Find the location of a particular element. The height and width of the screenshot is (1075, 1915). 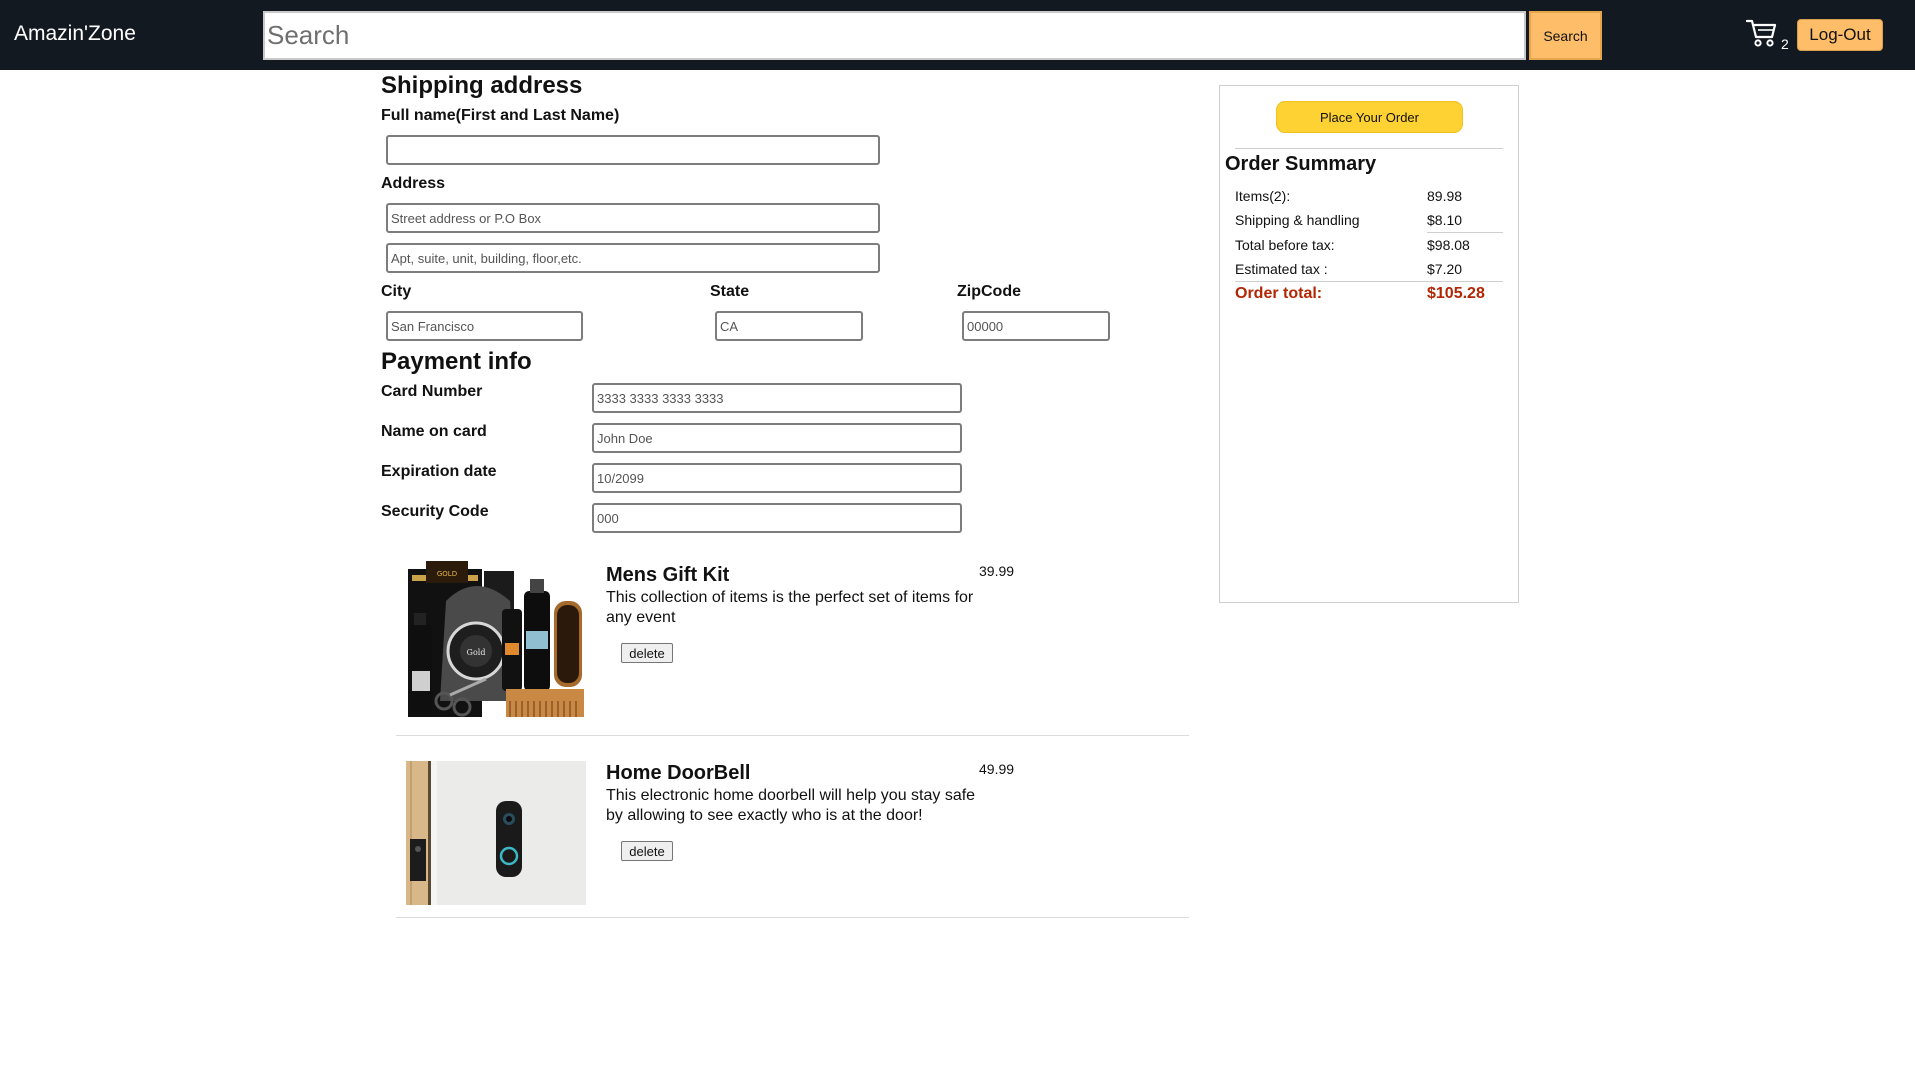

gift-kit-icon: GOLD Gold is located at coordinates (496, 641).